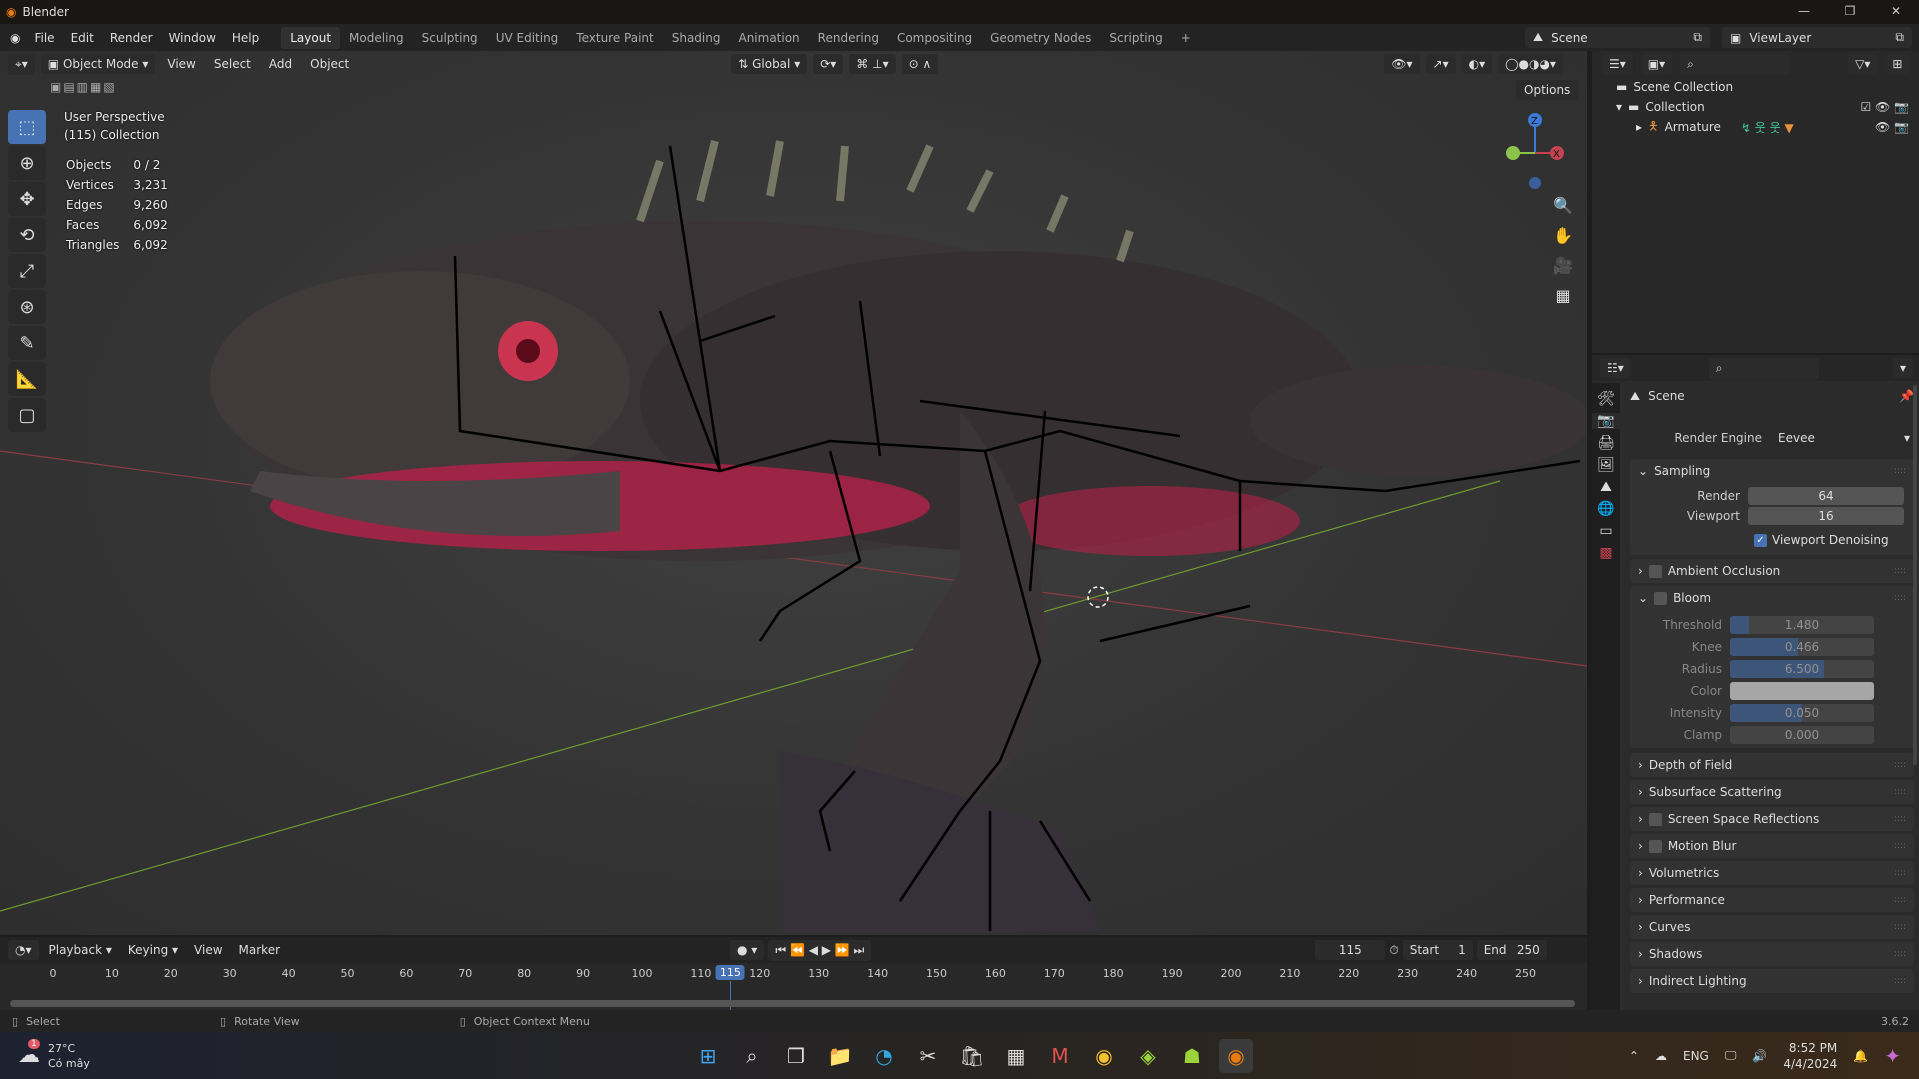 This screenshot has width=1919, height=1079. Describe the element at coordinates (1863, 64) in the screenshot. I see `filter-icon: ▽▾` at that location.